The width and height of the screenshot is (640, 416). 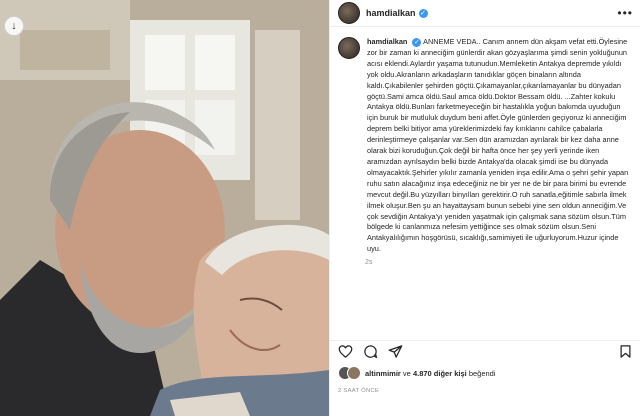 What do you see at coordinates (417, 42) in the screenshot?
I see `caption-verified-icon: ✓` at bounding box center [417, 42].